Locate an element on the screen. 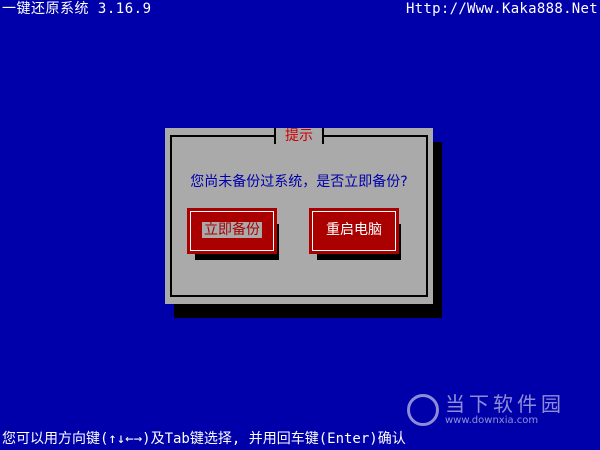 This screenshot has width=600, height=450. watermark-text: 当下软件园 www.downxia.com is located at coordinates (505, 410).